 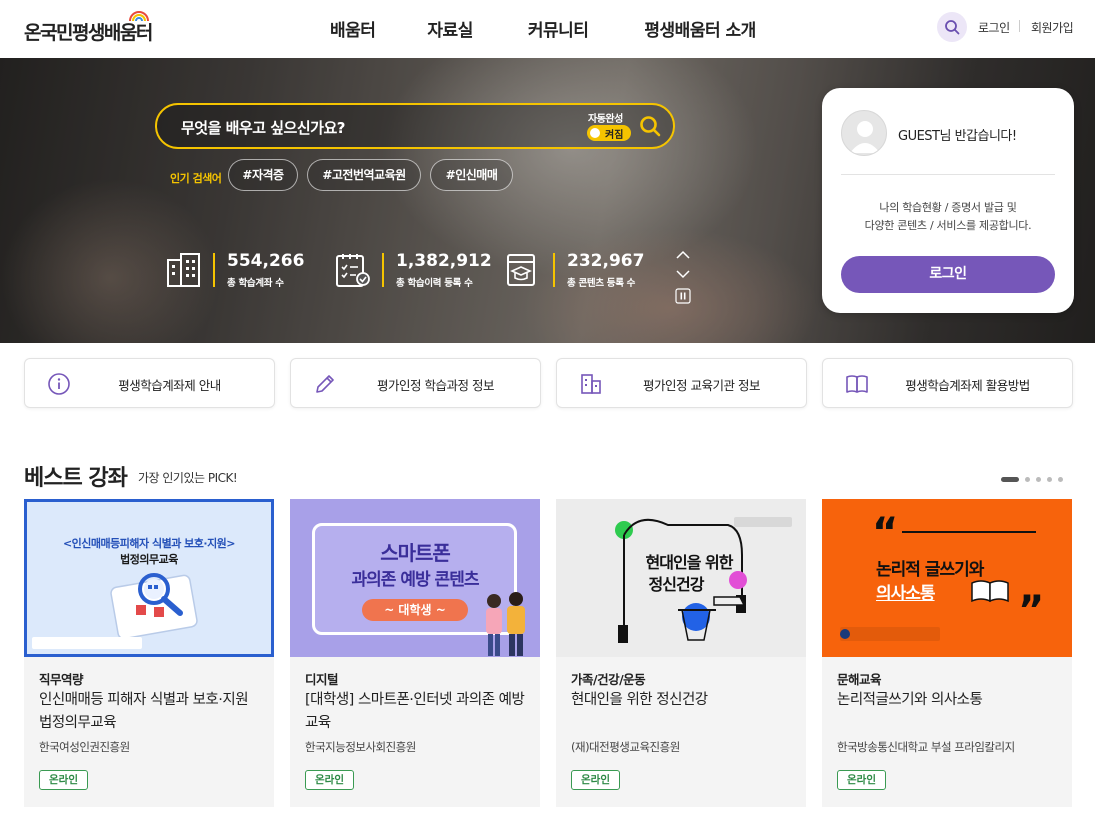 I want to click on course-category: 문해교육, so click(x=859, y=679).